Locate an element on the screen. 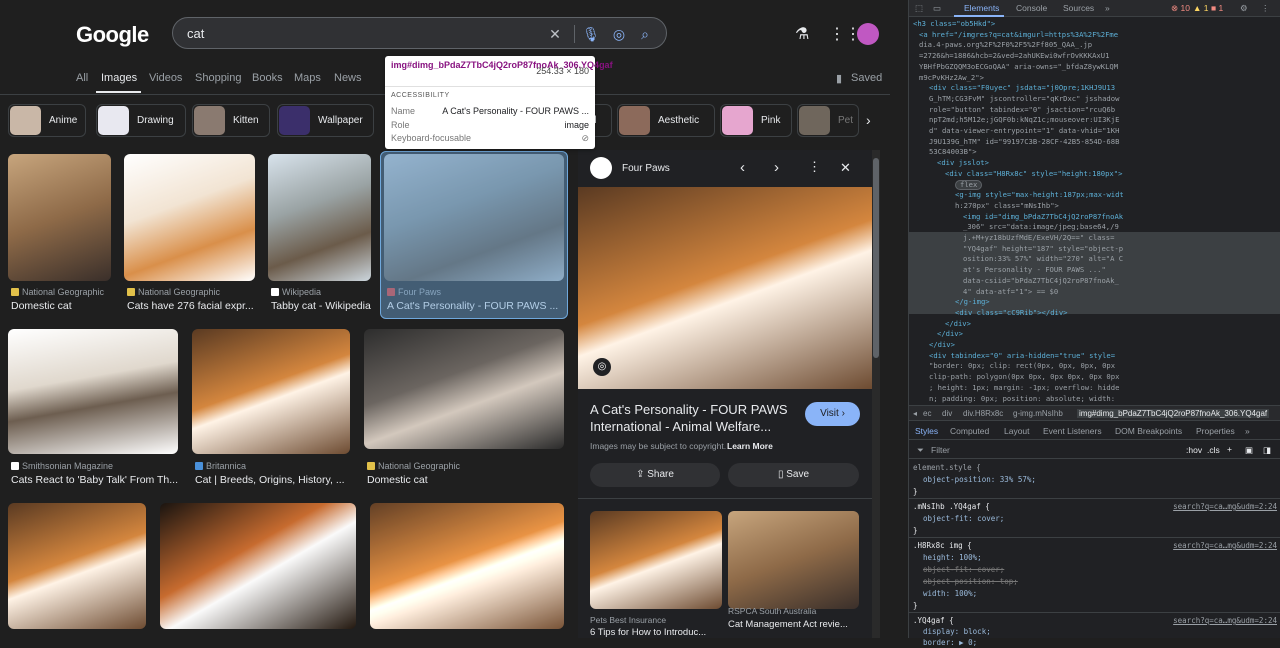 The image size is (1280, 648). chip-aesthetic: Aesthetic is located at coordinates (666, 120).